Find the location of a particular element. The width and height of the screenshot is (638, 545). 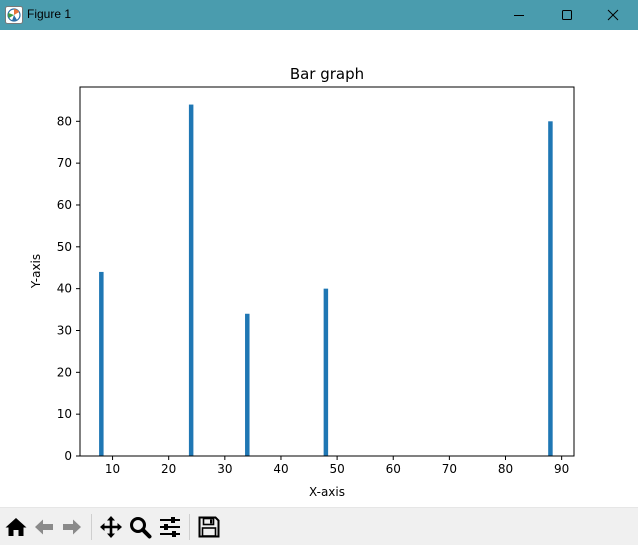

save-icon is located at coordinates (209, 527).